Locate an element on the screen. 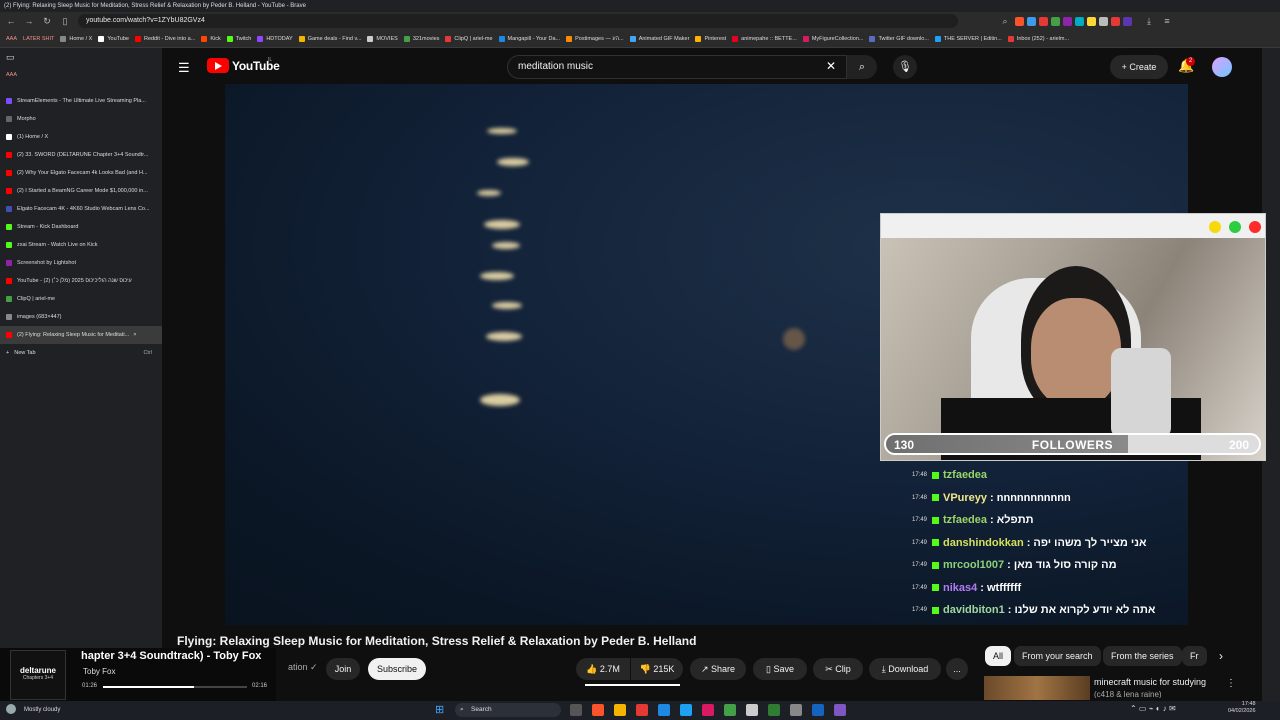 This screenshot has height=720, width=1280. weather-icon is located at coordinates (11, 709).